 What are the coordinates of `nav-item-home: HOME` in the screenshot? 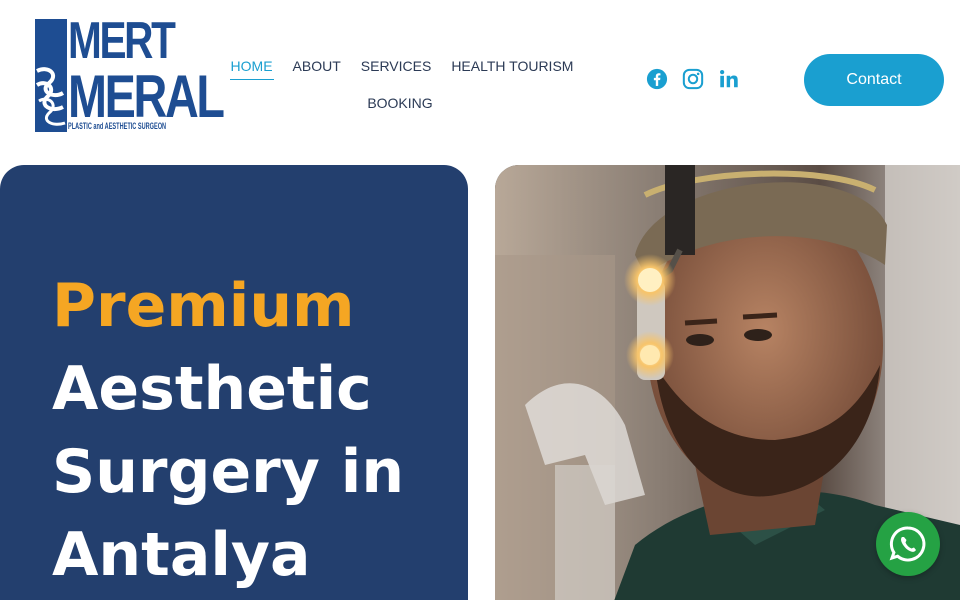 It's located at (251, 69).